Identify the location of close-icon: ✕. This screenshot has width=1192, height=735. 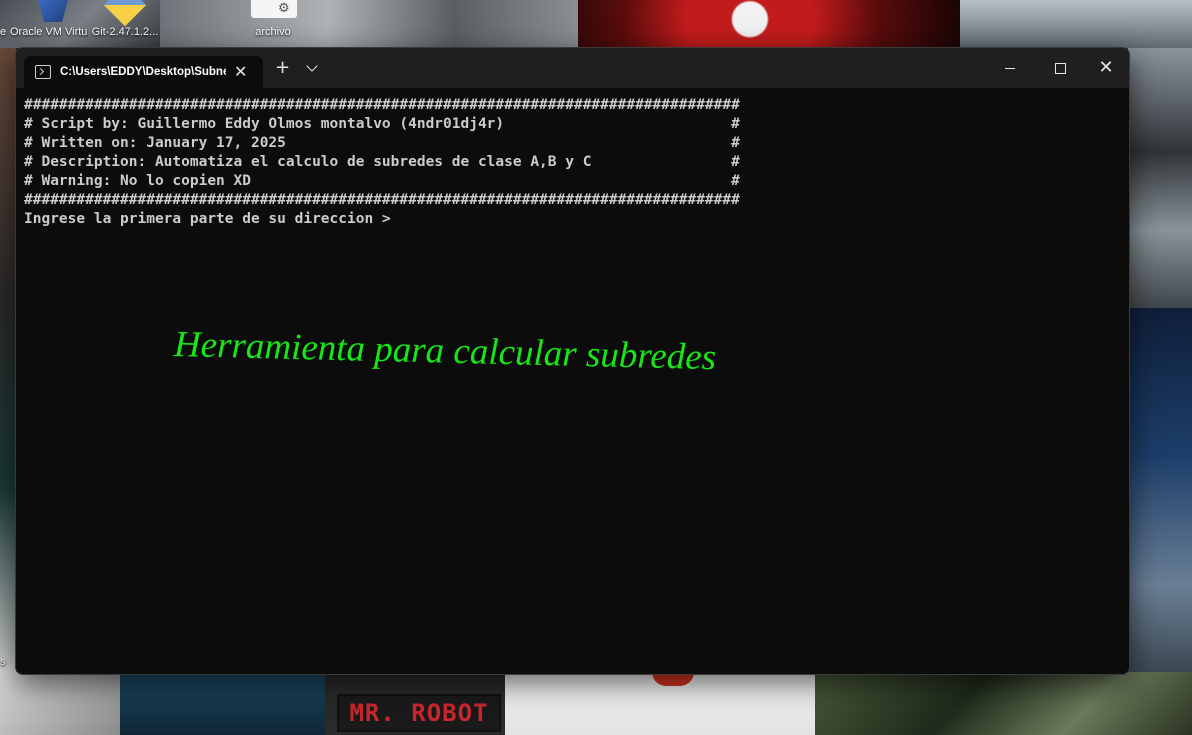
(1106, 67).